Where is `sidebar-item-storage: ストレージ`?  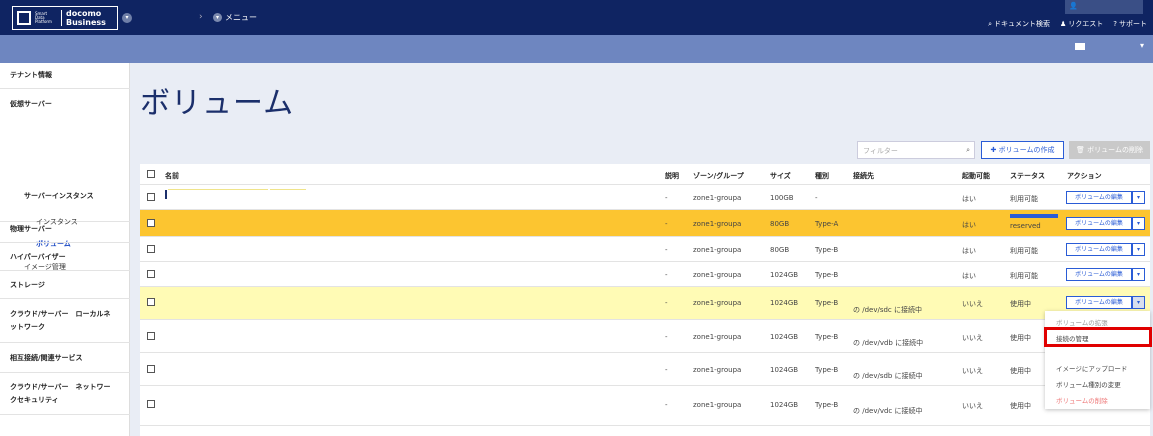
sidebar-item-storage: ストレージ is located at coordinates (65, 285).